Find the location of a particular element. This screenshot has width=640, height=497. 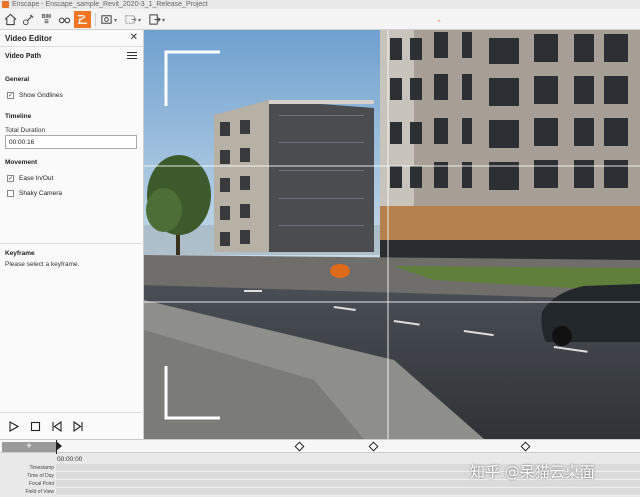

total-duration-label: Total Duration is located at coordinates (25, 130).